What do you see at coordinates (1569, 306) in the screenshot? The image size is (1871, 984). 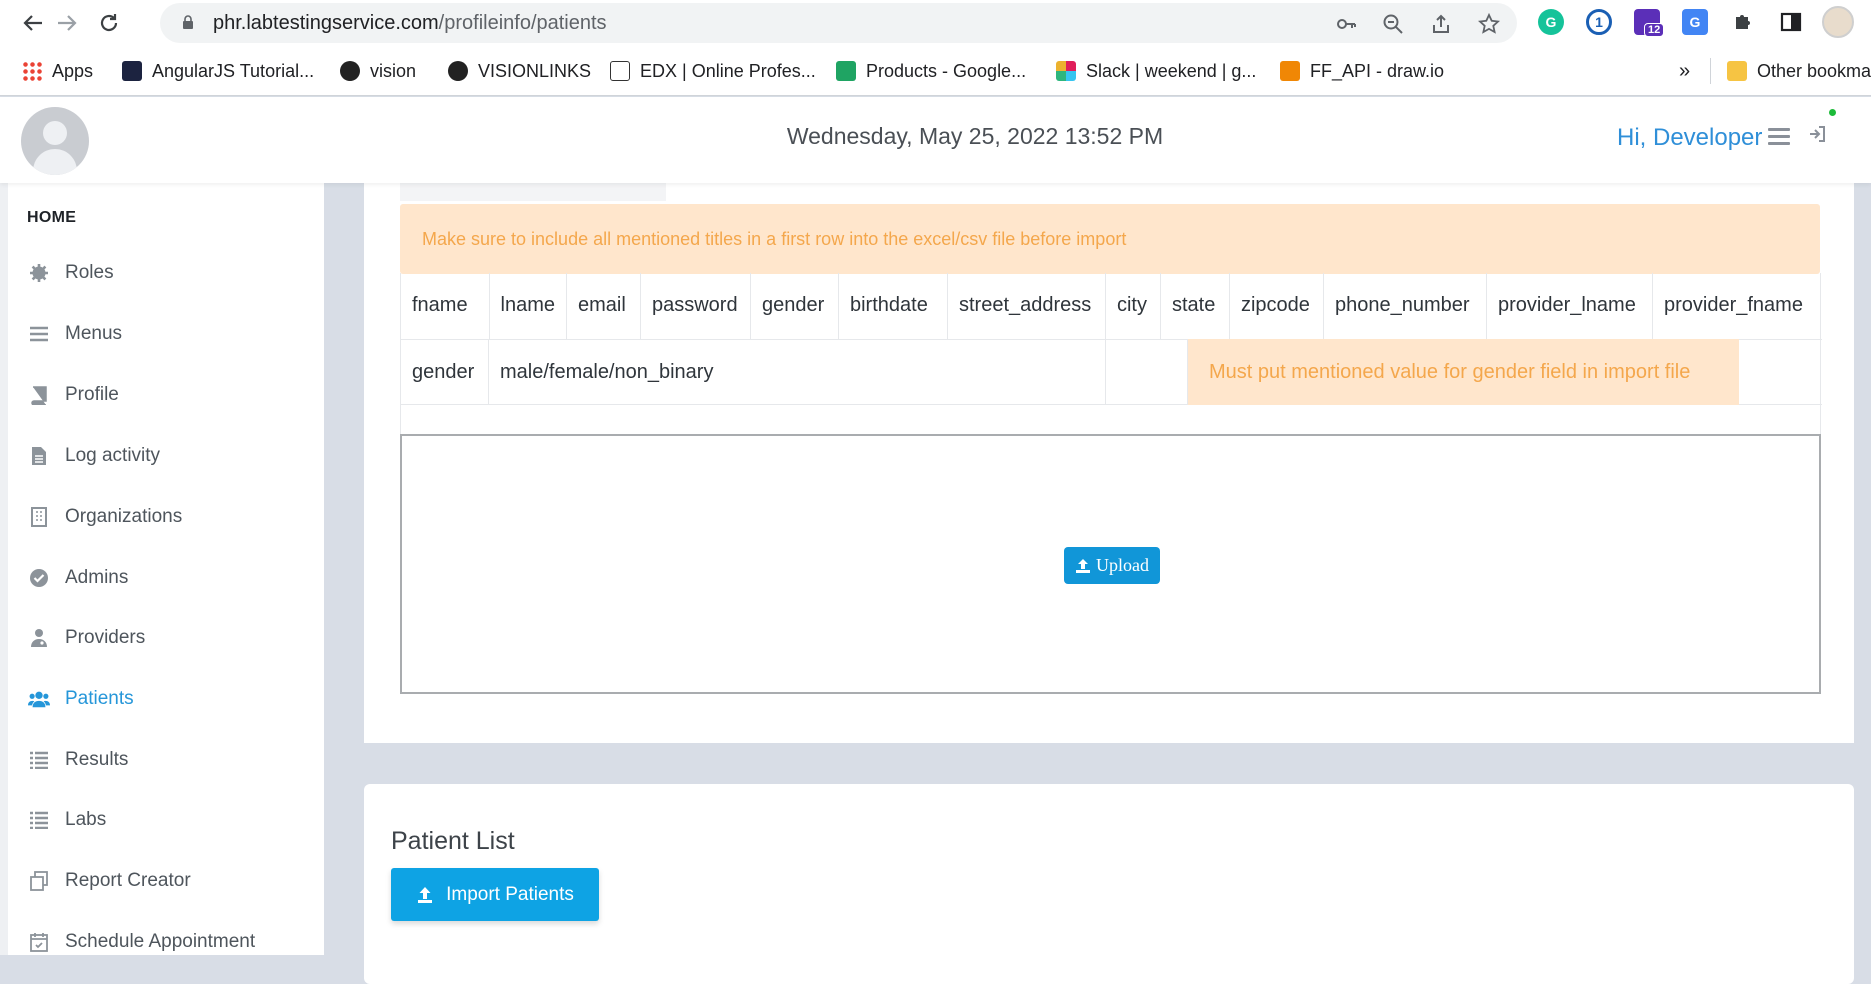 I see `column-header: provider_lname` at bounding box center [1569, 306].